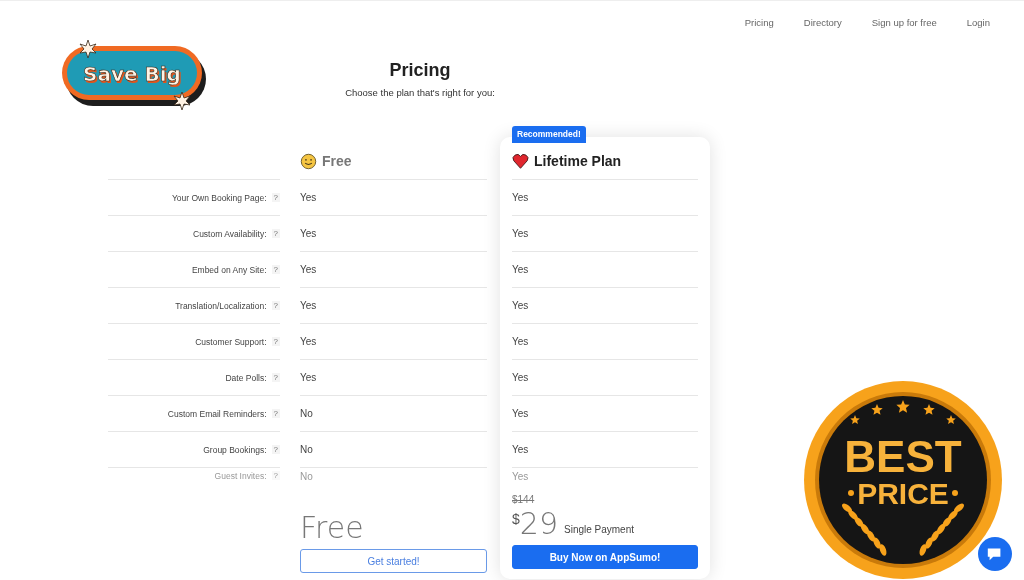 The width and height of the screenshot is (1024, 580). What do you see at coordinates (520, 161) in the screenshot?
I see `heart-icon` at bounding box center [520, 161].